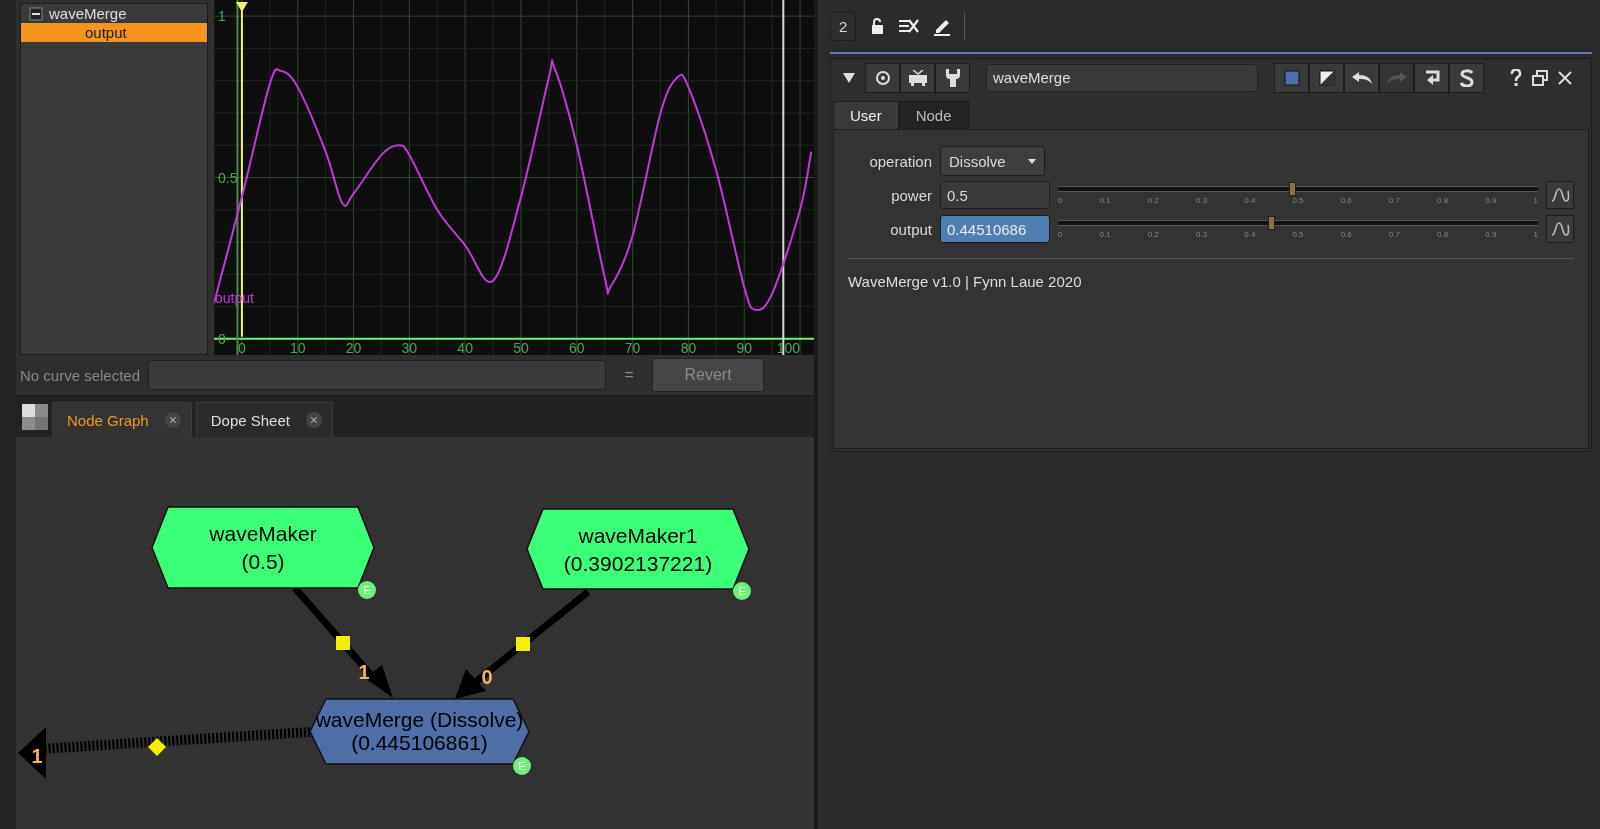 Image resolution: width=1600 pixels, height=829 pixels. I want to click on tab-label: Dope Sheet, so click(250, 420).